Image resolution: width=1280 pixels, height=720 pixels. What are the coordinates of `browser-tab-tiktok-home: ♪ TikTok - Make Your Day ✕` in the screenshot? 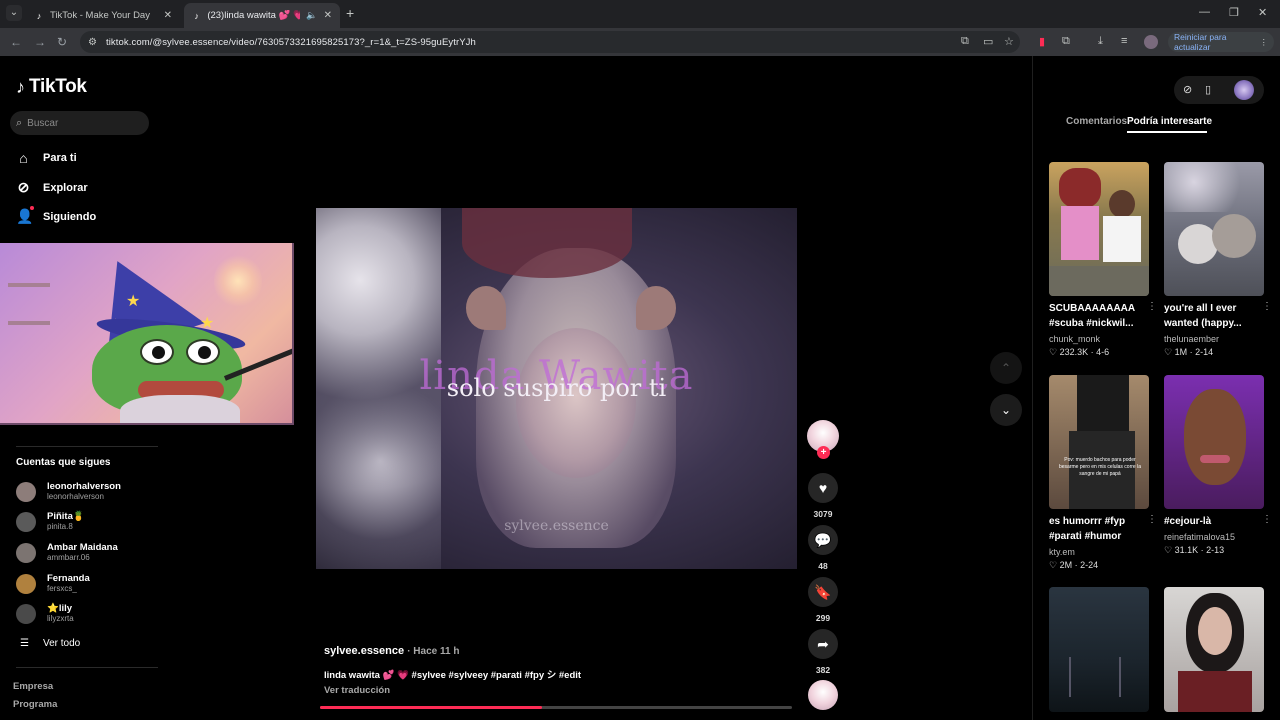 It's located at (103, 15).